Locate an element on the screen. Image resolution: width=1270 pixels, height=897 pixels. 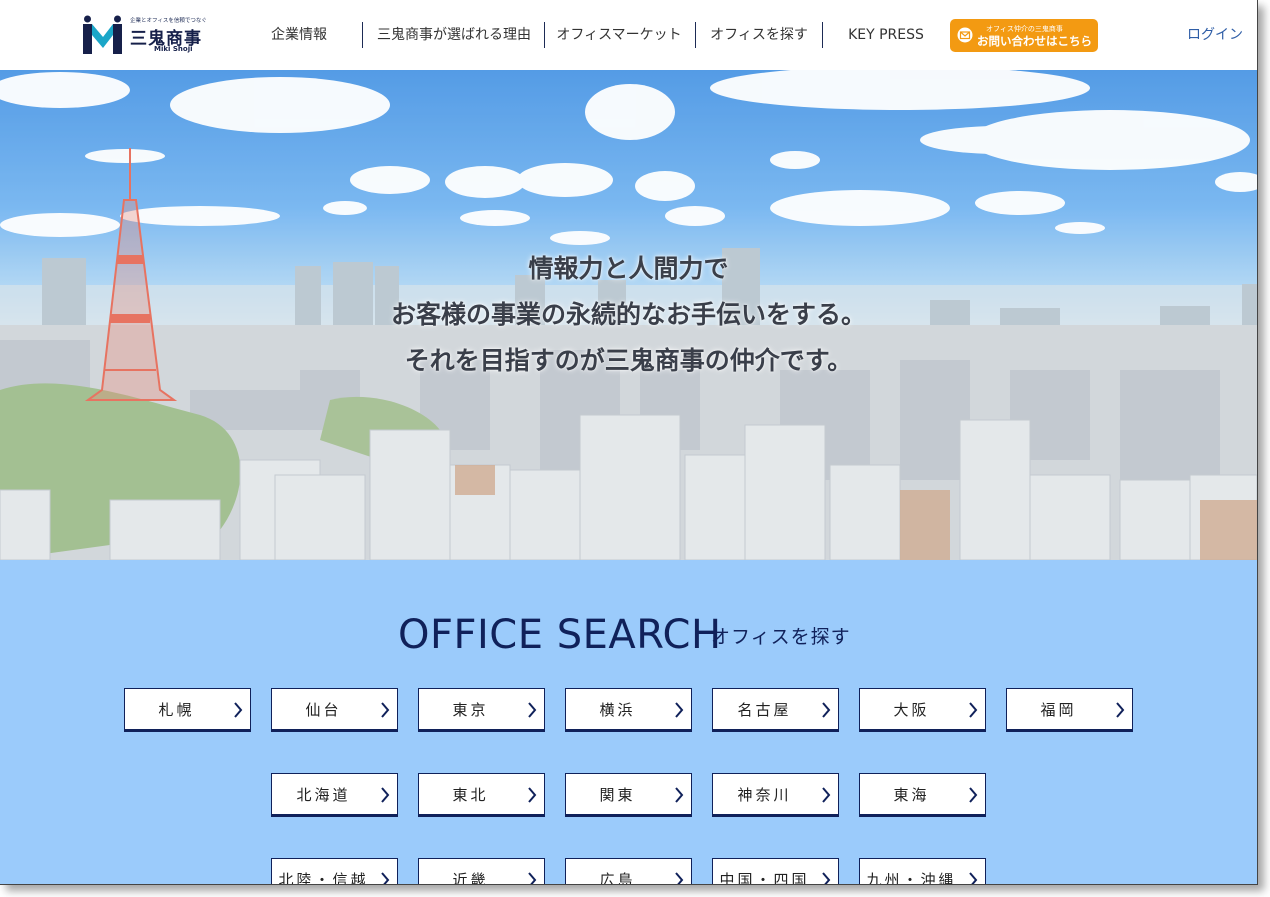
region-label: 東北 is located at coordinates (470, 795).